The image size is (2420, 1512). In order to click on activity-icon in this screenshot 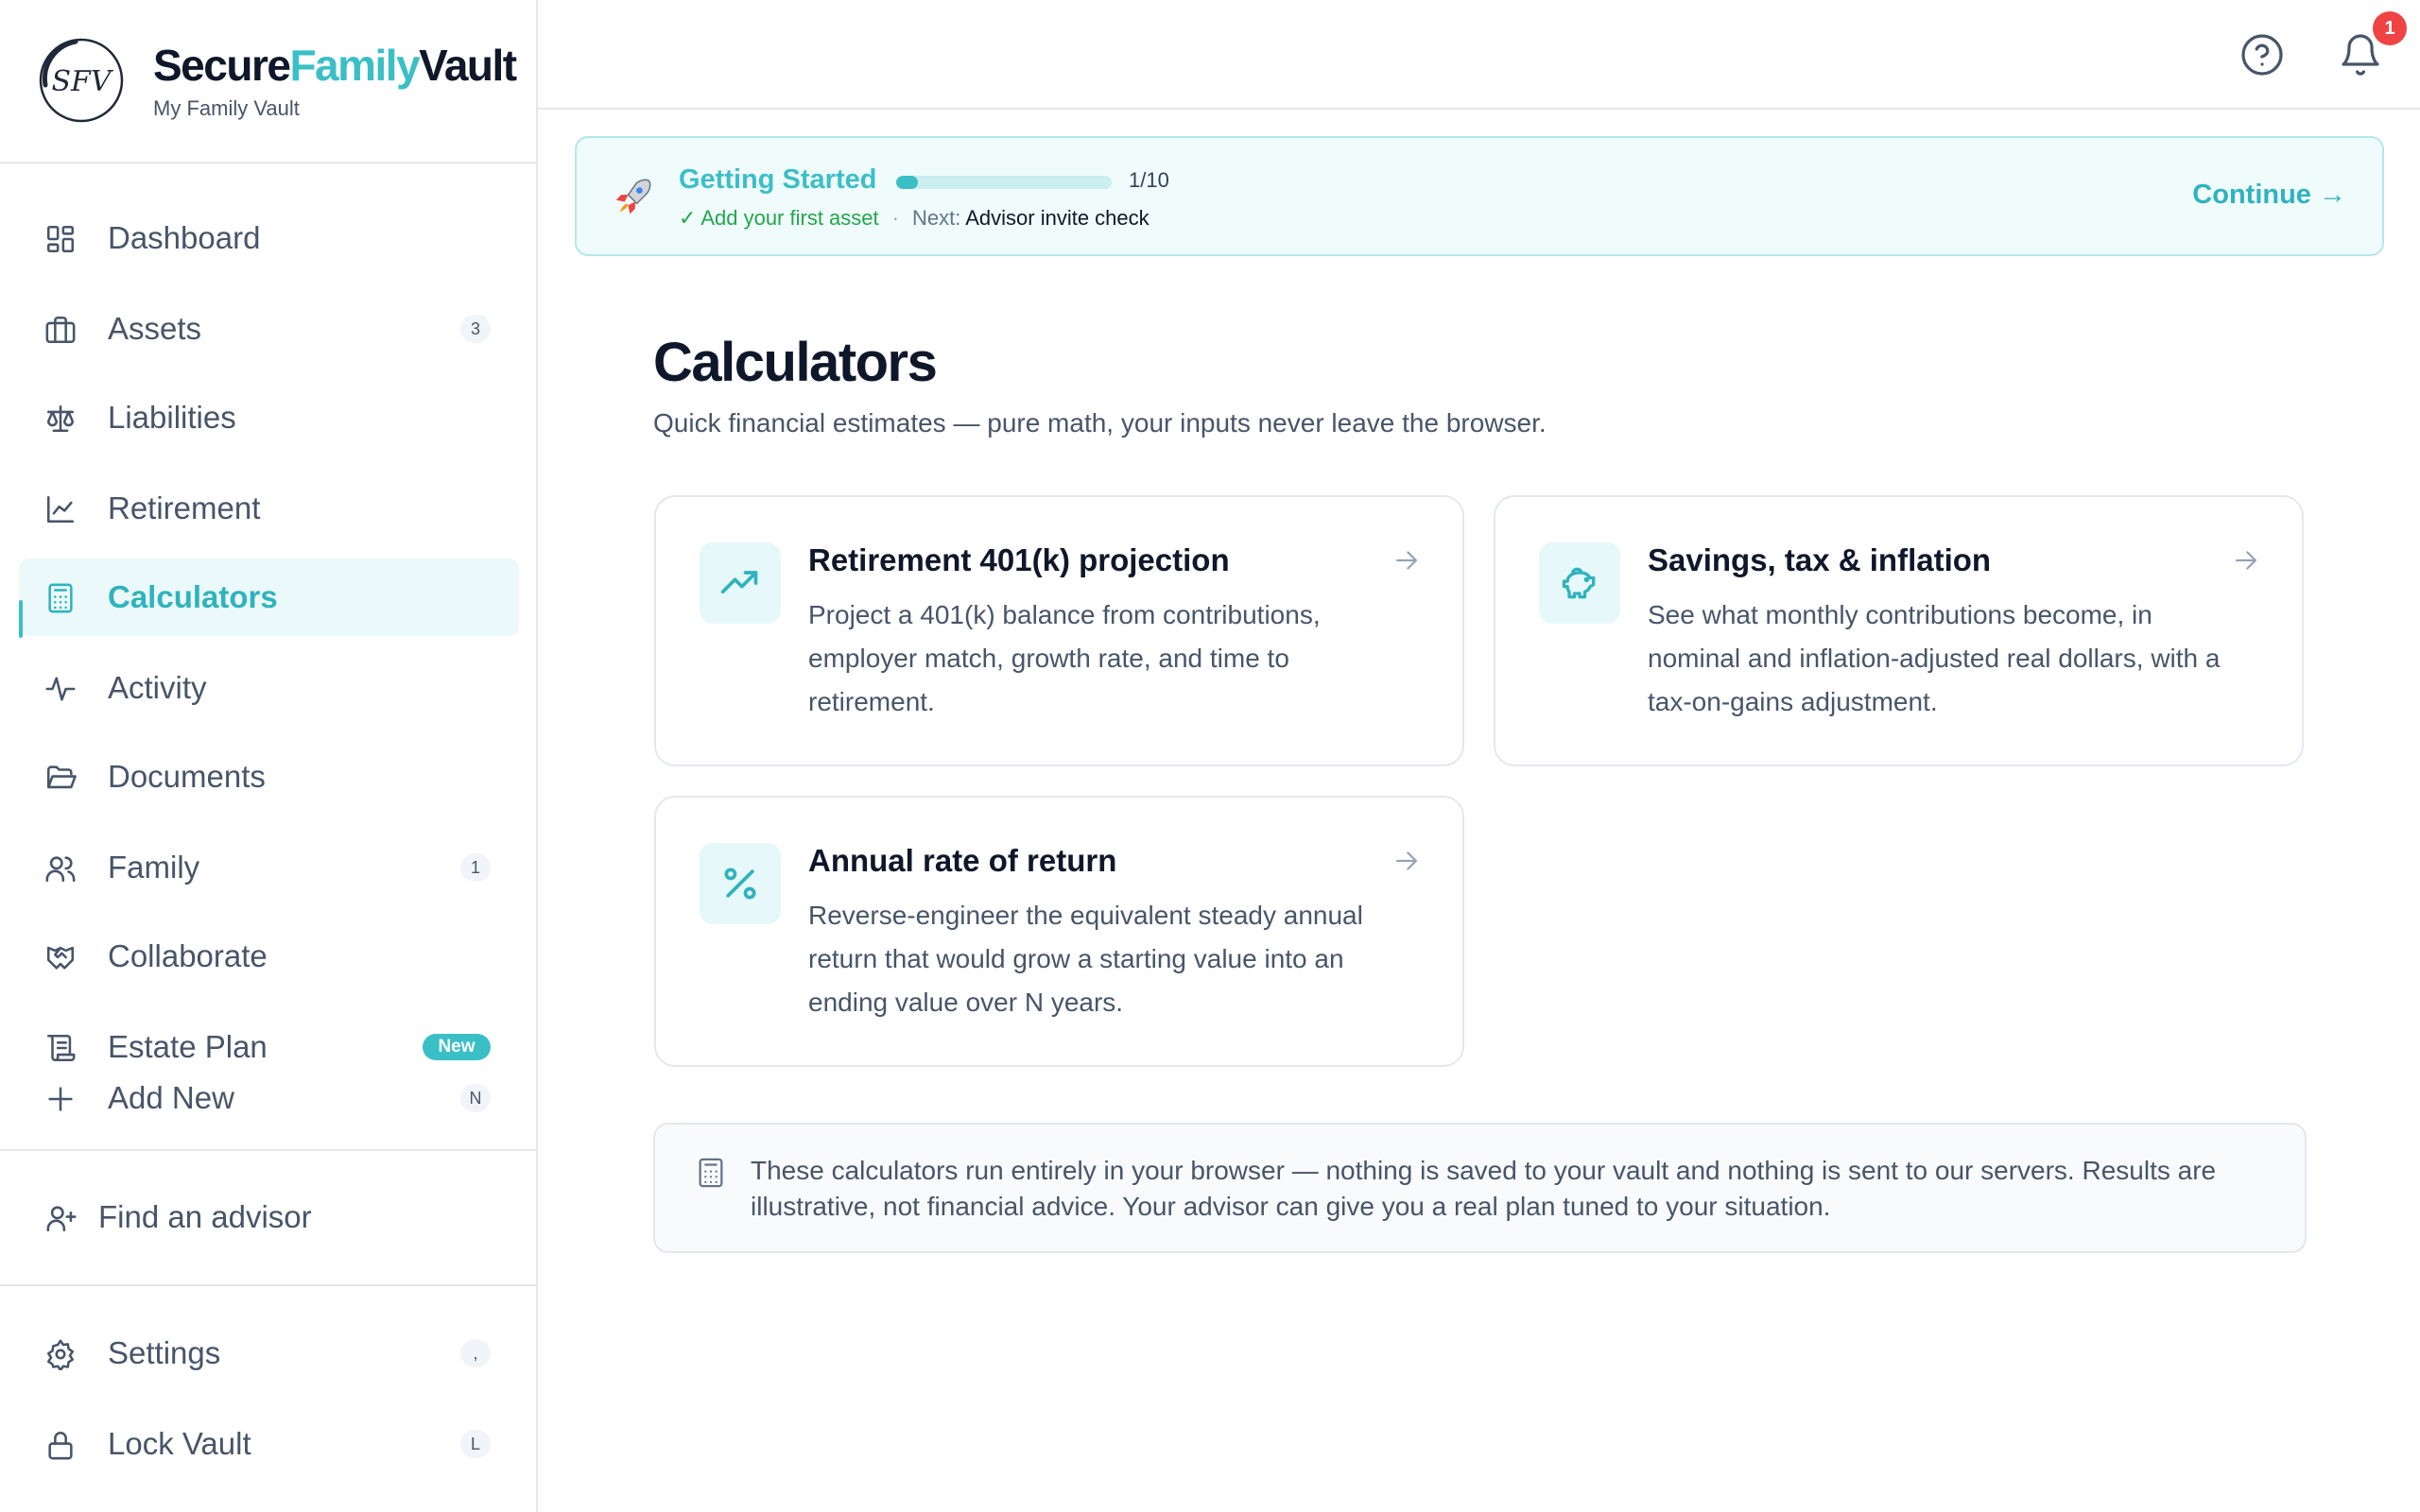, I will do `click(60, 689)`.